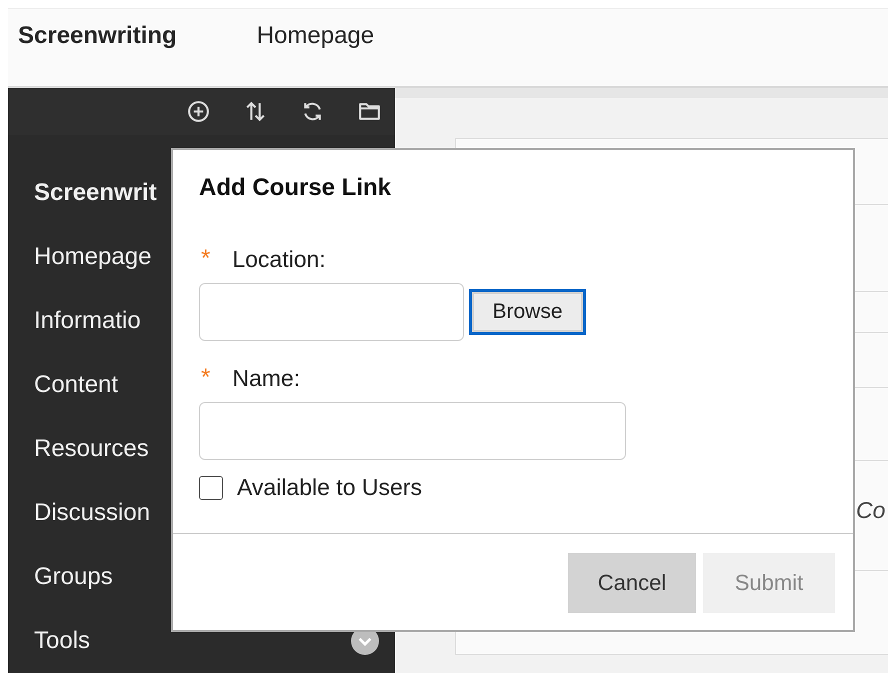 The width and height of the screenshot is (888, 673). I want to click on sidebar-item: Informatio, so click(87, 321).